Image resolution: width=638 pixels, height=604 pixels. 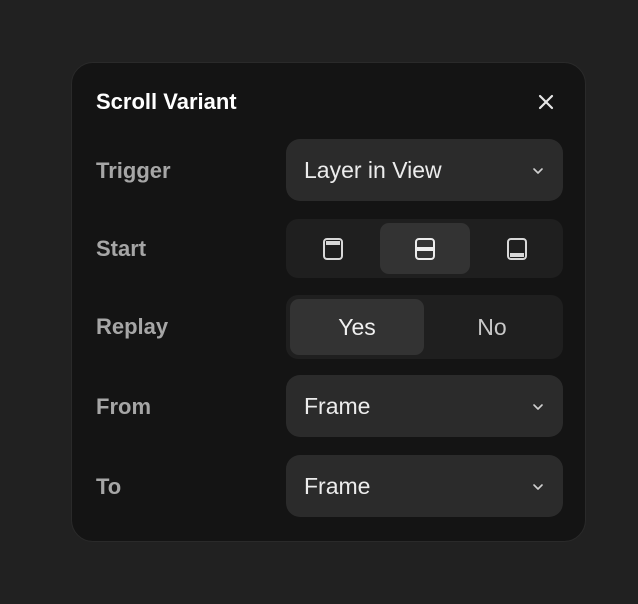 I want to click on start-option-center, so click(x=425, y=248).